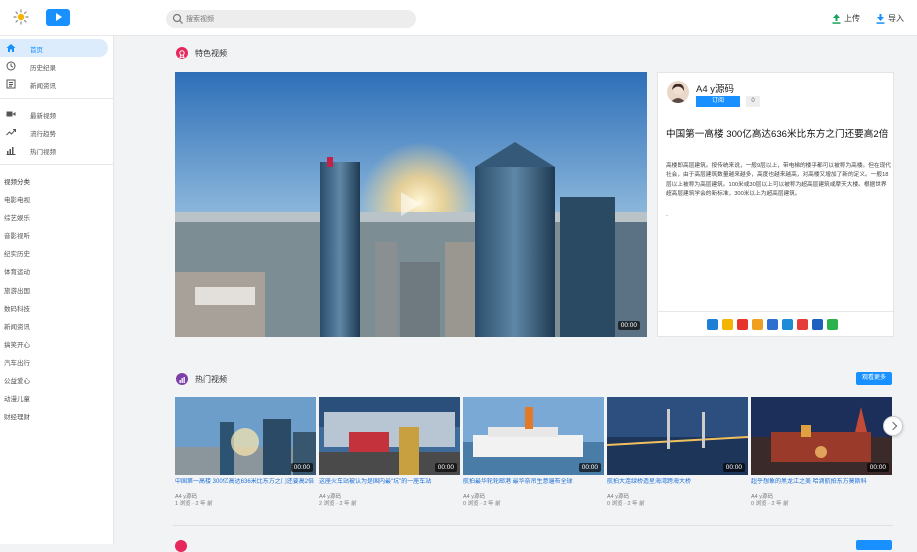 This screenshot has width=917, height=552. What do you see at coordinates (17, 235) in the screenshot?
I see `category-item: 音影视听` at bounding box center [17, 235].